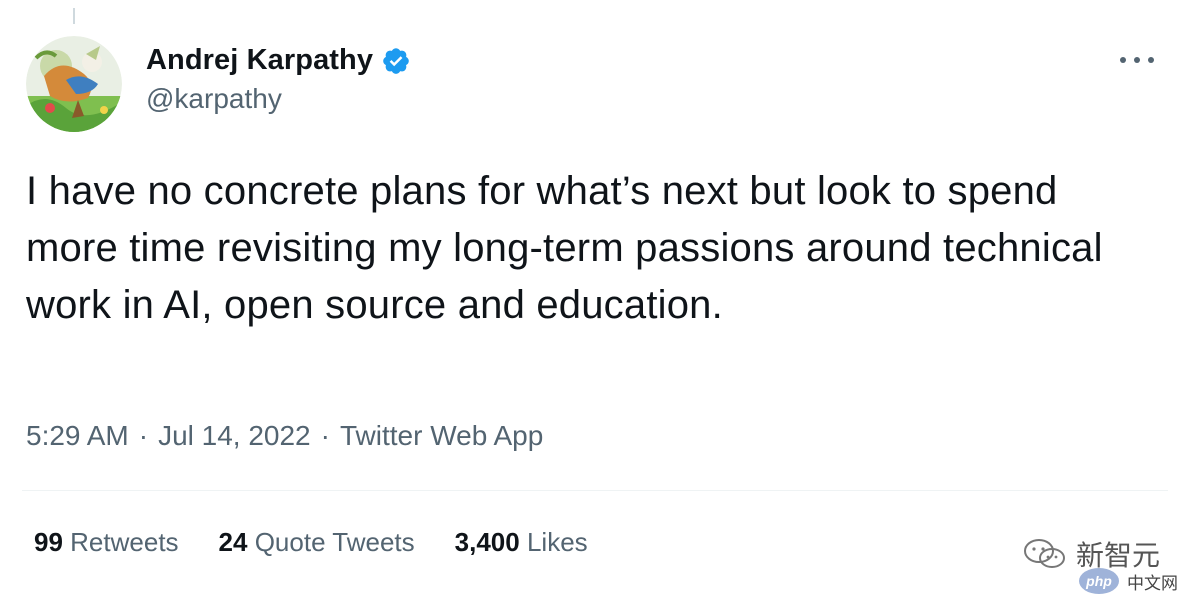  What do you see at coordinates (74, 16) in the screenshot?
I see `thread-connector-line` at bounding box center [74, 16].